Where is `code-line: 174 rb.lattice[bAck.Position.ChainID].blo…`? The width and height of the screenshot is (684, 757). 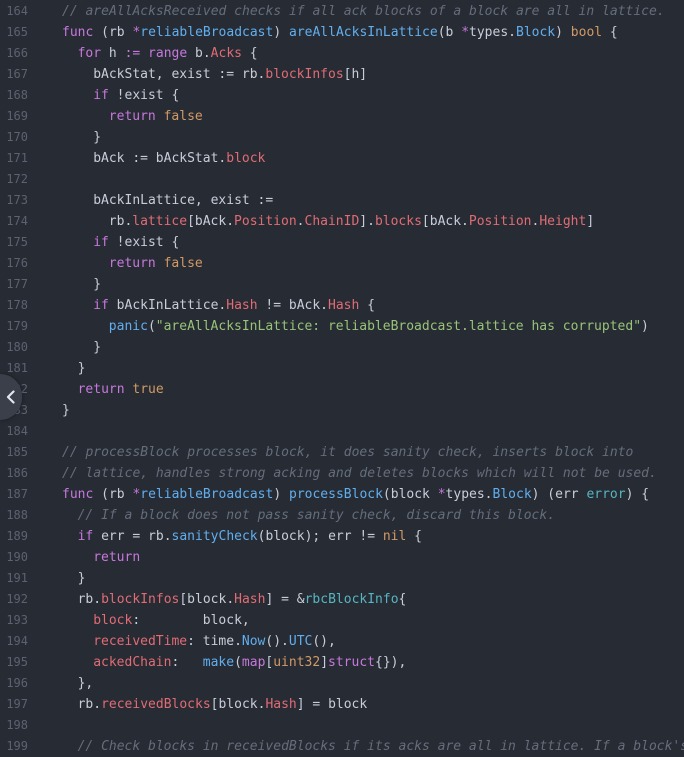
code-line: 174 rb.lattice[bAck.Position.ChainID].blo… is located at coordinates (342, 221).